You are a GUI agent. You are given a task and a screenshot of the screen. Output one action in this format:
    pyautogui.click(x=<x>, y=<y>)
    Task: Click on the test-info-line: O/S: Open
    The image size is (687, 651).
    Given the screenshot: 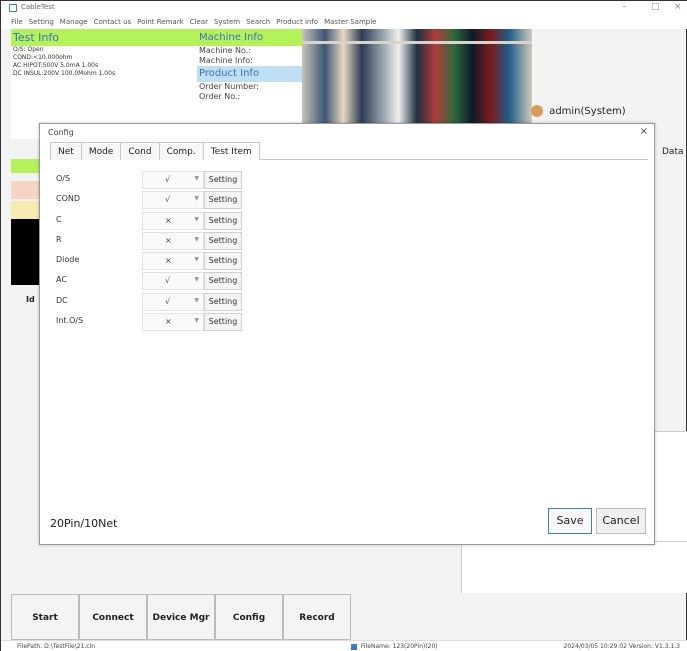 What is the action you would take?
    pyautogui.click(x=28, y=49)
    